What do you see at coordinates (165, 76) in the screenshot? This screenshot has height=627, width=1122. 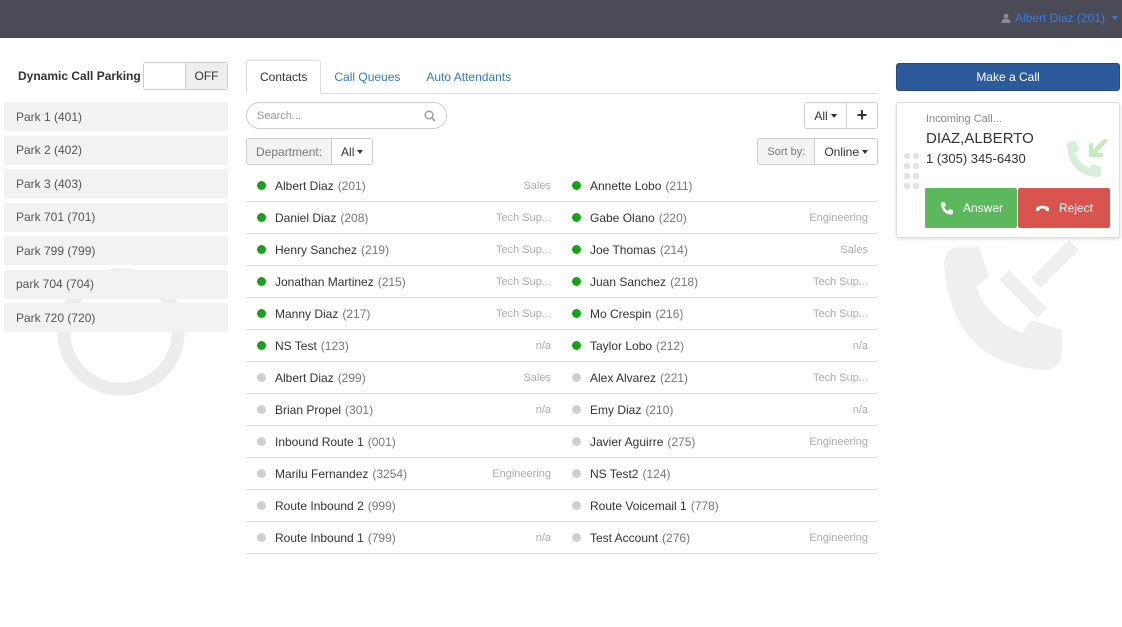 I see `toggle-knob` at bounding box center [165, 76].